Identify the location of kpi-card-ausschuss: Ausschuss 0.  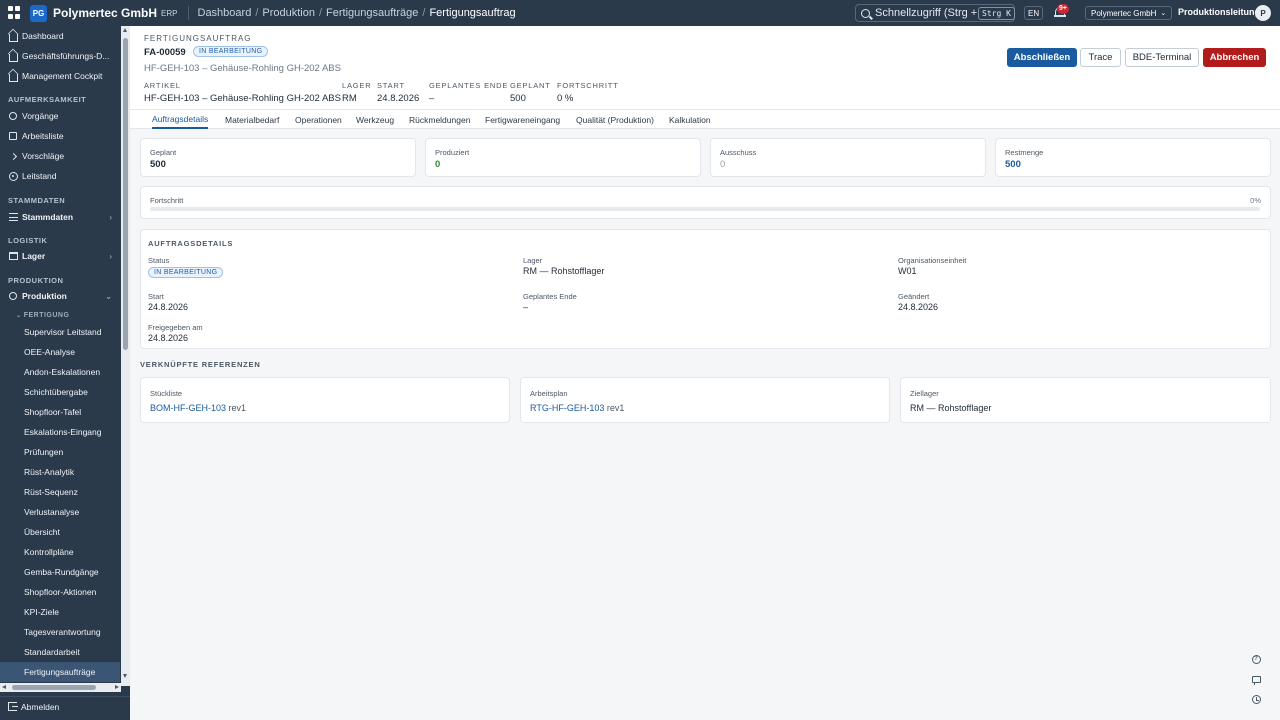
(848, 157).